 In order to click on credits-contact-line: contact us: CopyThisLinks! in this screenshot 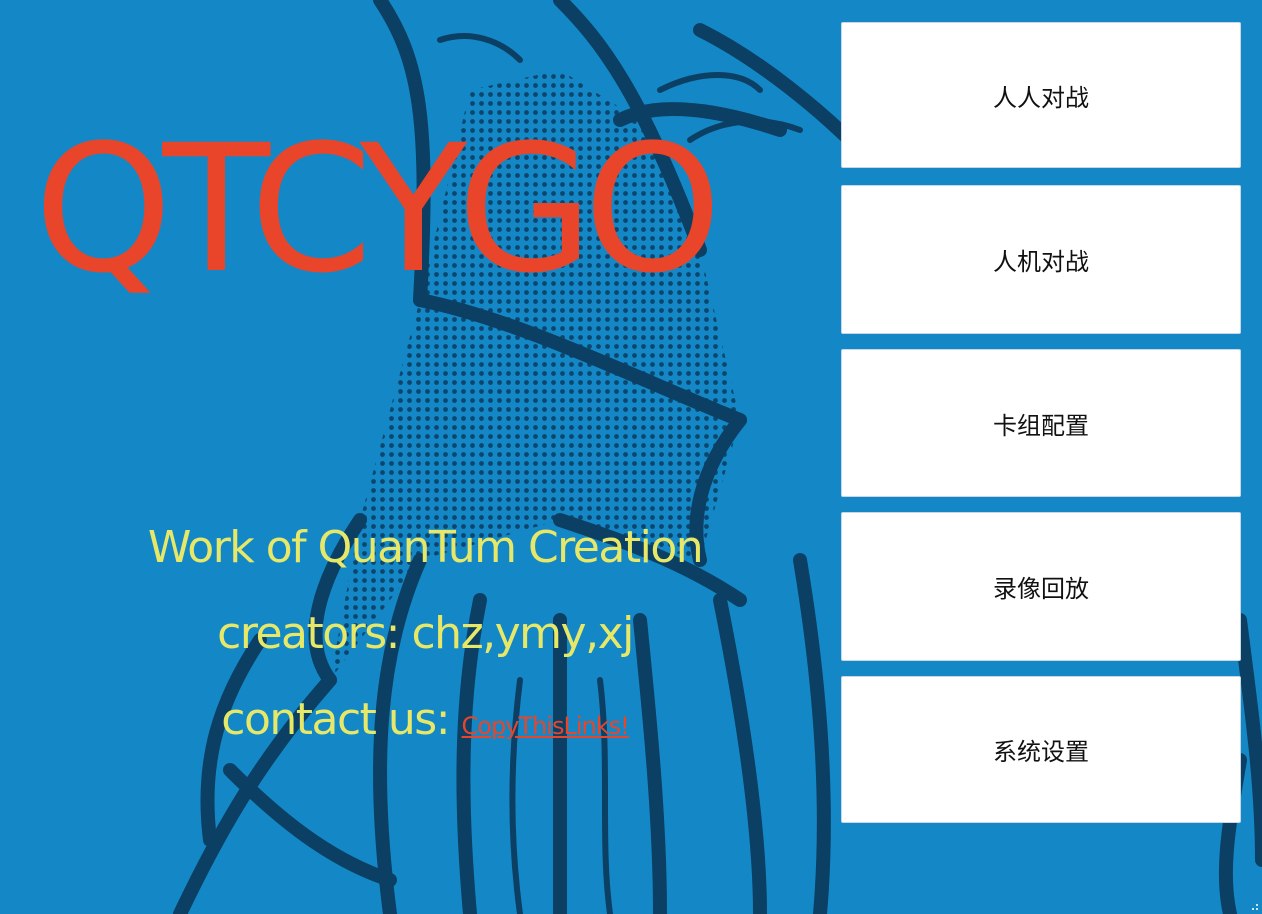, I will do `click(425, 723)`.